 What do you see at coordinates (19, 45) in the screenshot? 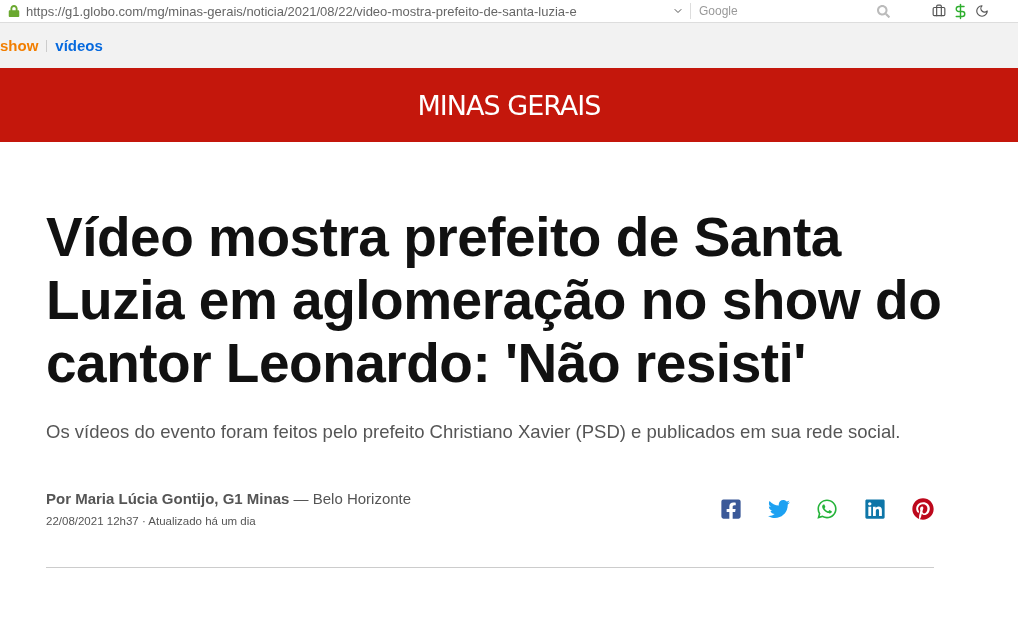
I see `nav-link: show` at bounding box center [19, 45].